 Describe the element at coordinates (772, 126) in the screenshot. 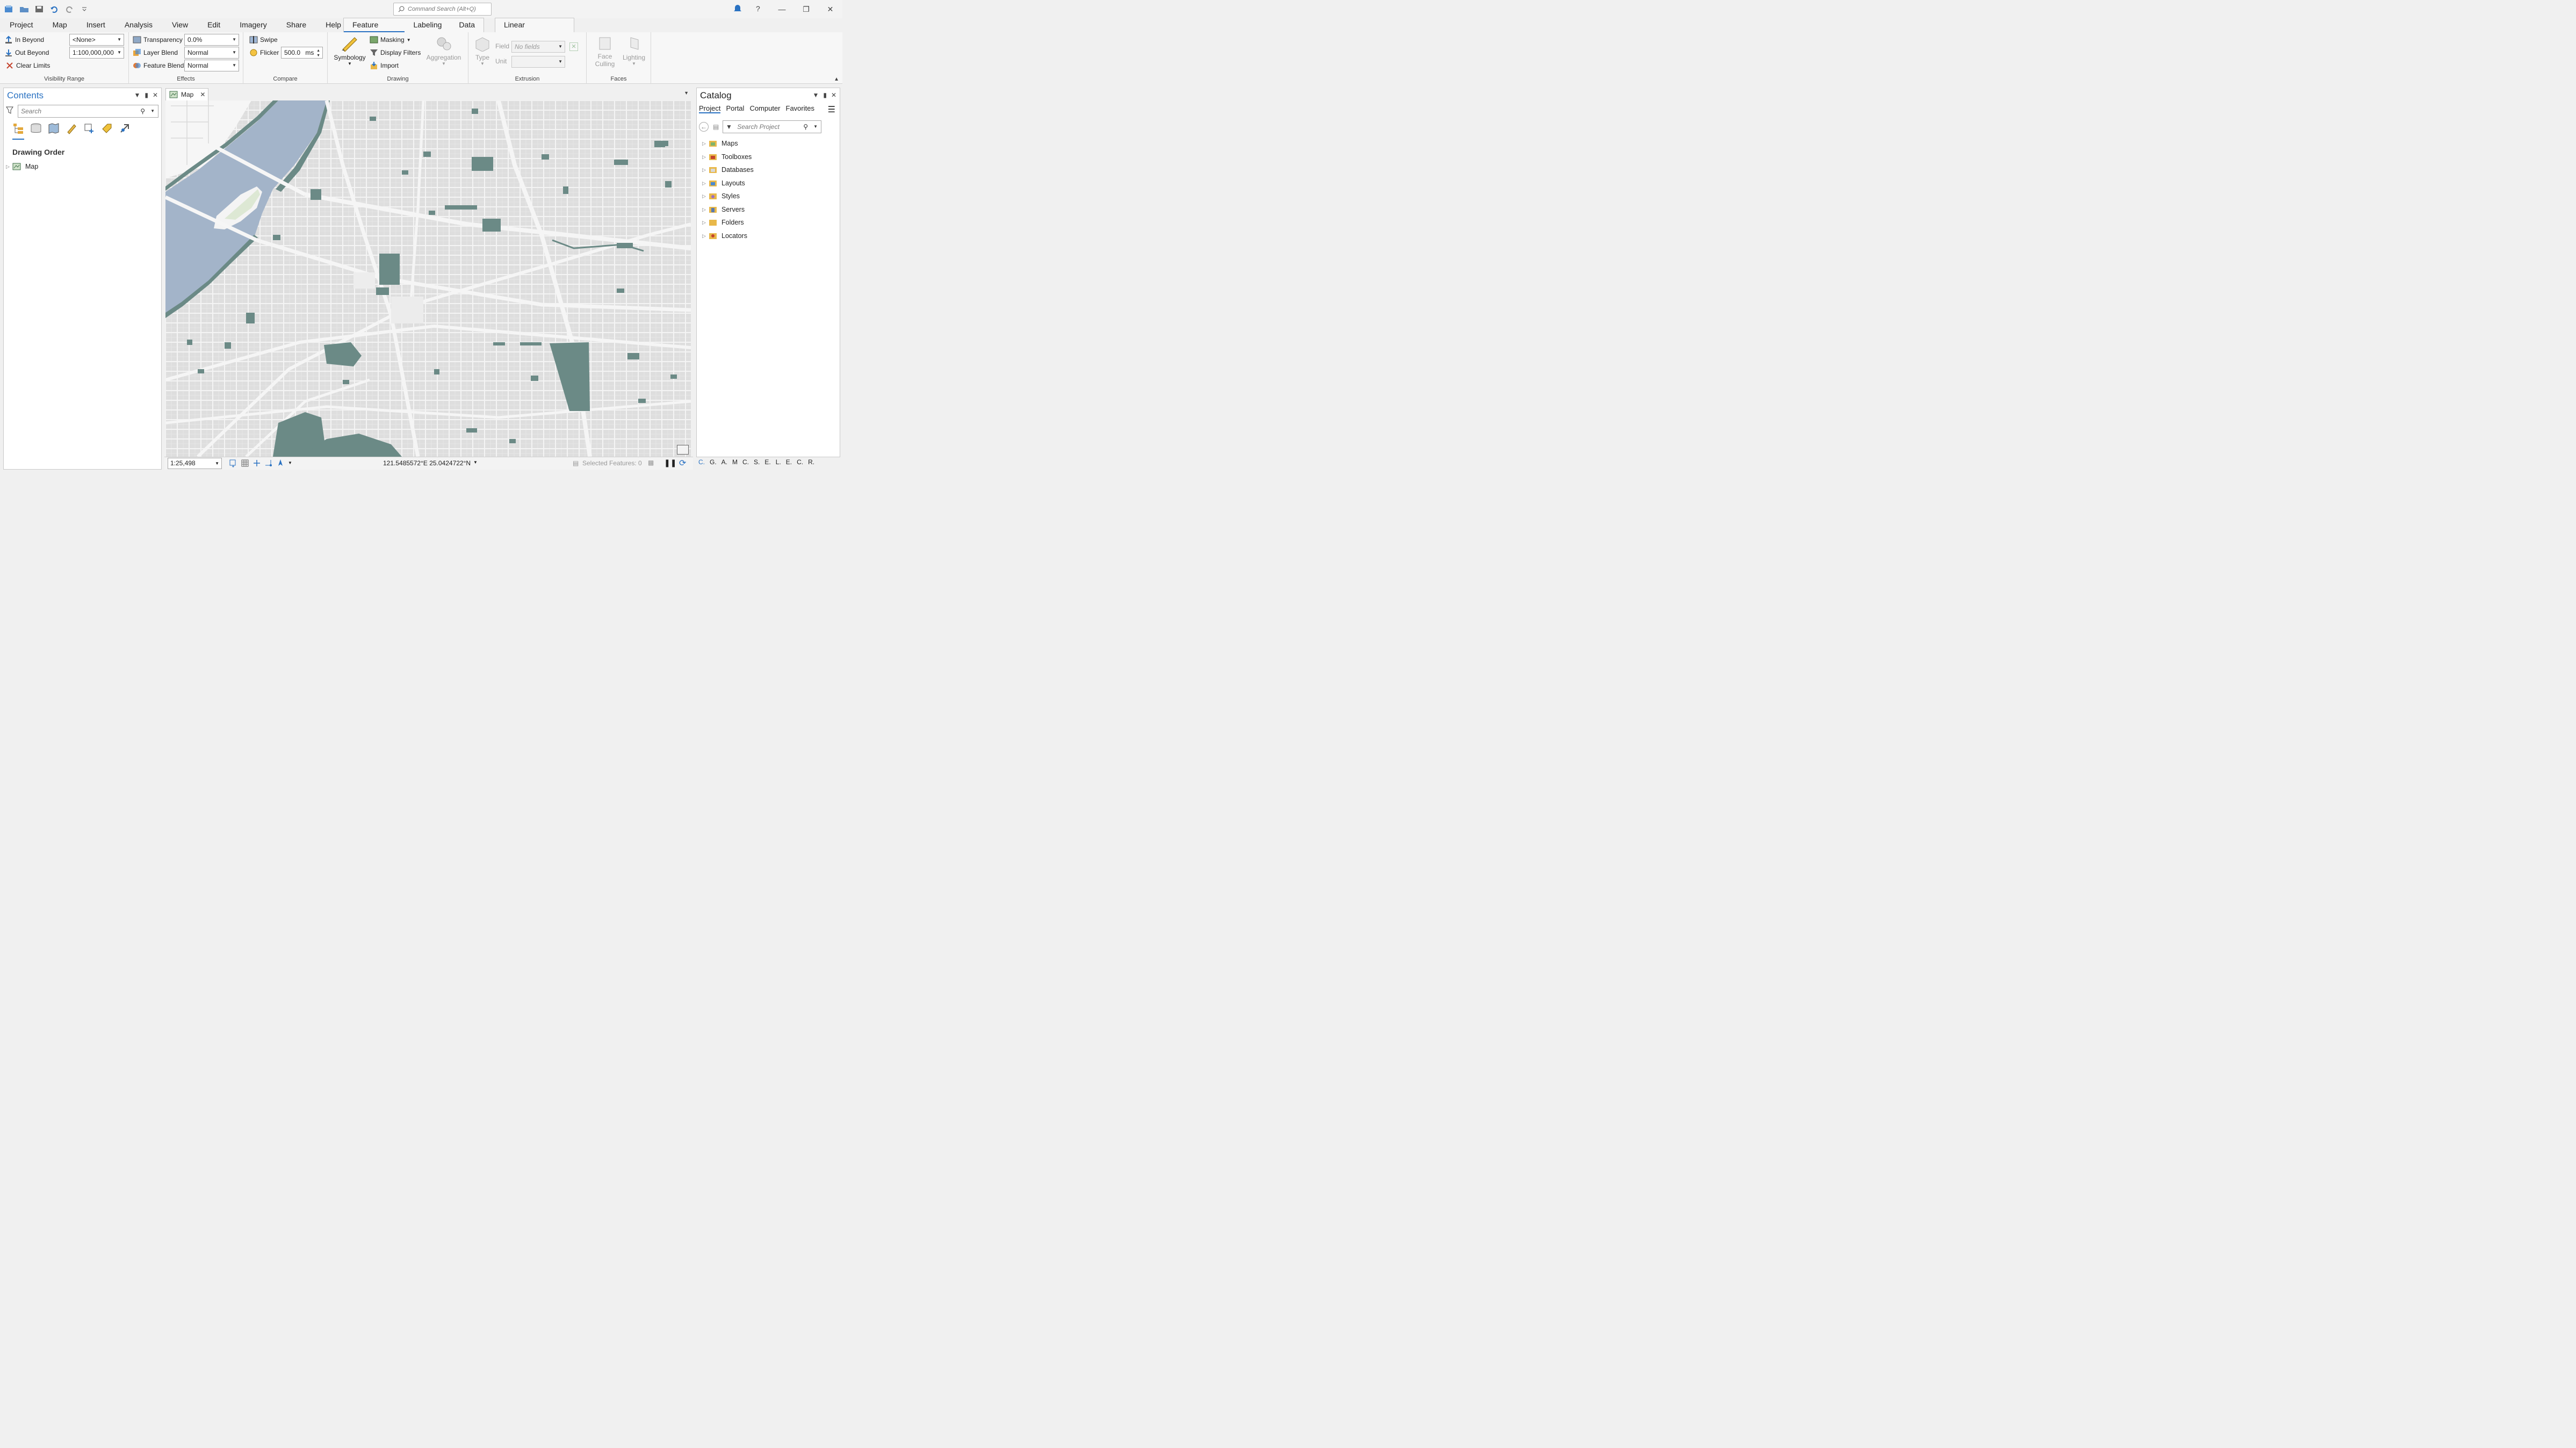

I see `catalog-search-input: ▼ Search Project ⚲ ▼` at that location.